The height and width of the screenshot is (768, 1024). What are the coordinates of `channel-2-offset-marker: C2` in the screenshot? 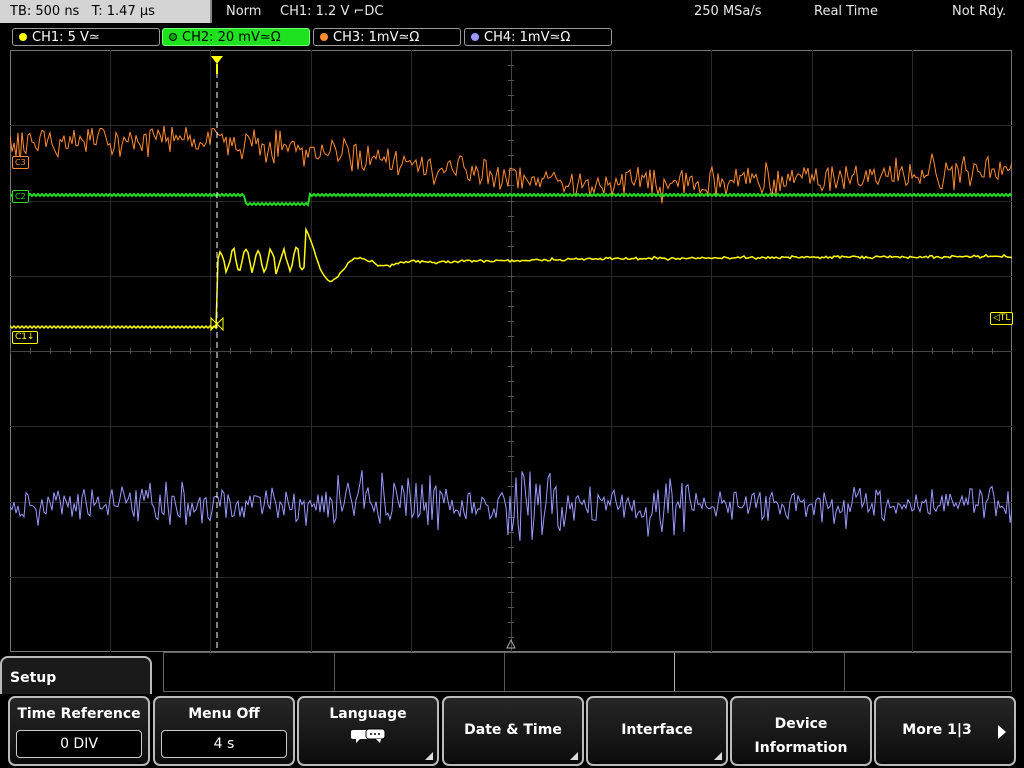 It's located at (20, 196).